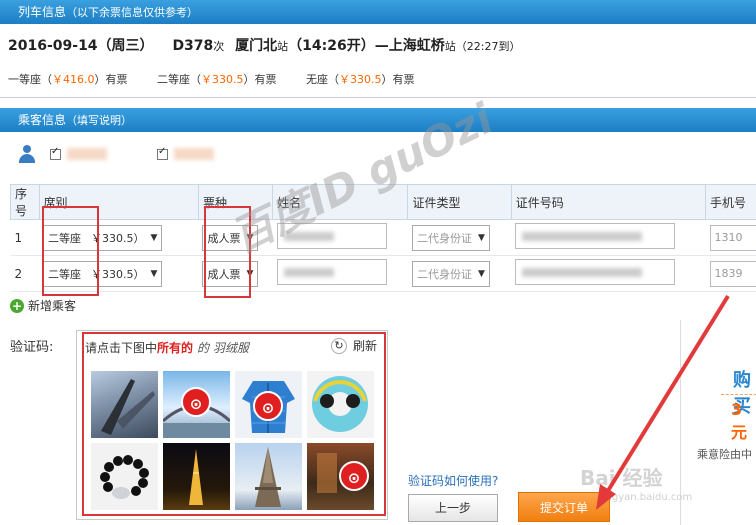  Describe the element at coordinates (81, 46) in the screenshot. I see `travel-date: 2016-09-14（周三）` at that location.